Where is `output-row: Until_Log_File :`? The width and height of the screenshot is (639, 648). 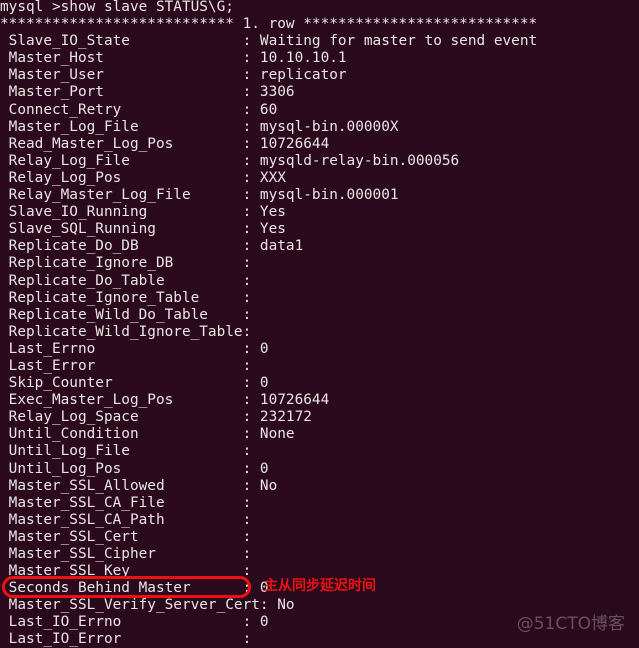 output-row: Until_Log_File : is located at coordinates (126, 451).